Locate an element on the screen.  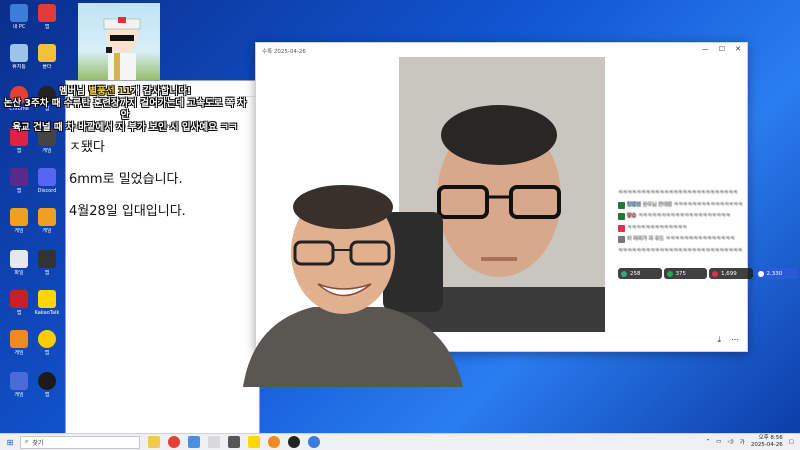
desktop-icon-16: 앱 is located at coordinates (47, 385).